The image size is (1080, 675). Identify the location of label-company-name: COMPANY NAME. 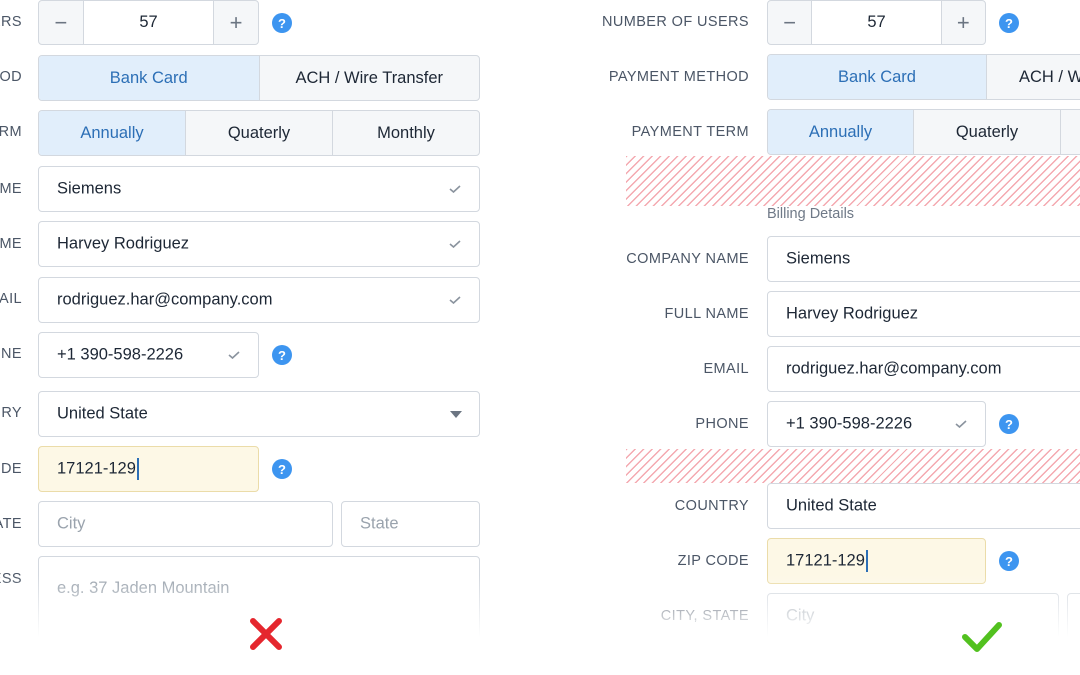
(687, 259).